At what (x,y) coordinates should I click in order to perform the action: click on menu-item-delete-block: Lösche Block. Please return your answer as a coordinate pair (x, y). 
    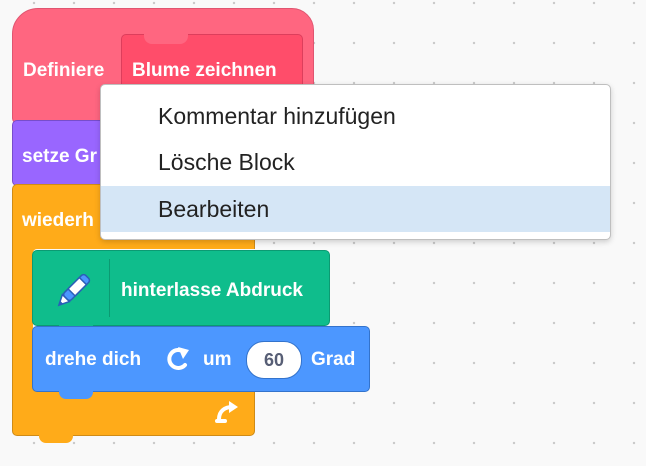
    Looking at the image, I should click on (355, 162).